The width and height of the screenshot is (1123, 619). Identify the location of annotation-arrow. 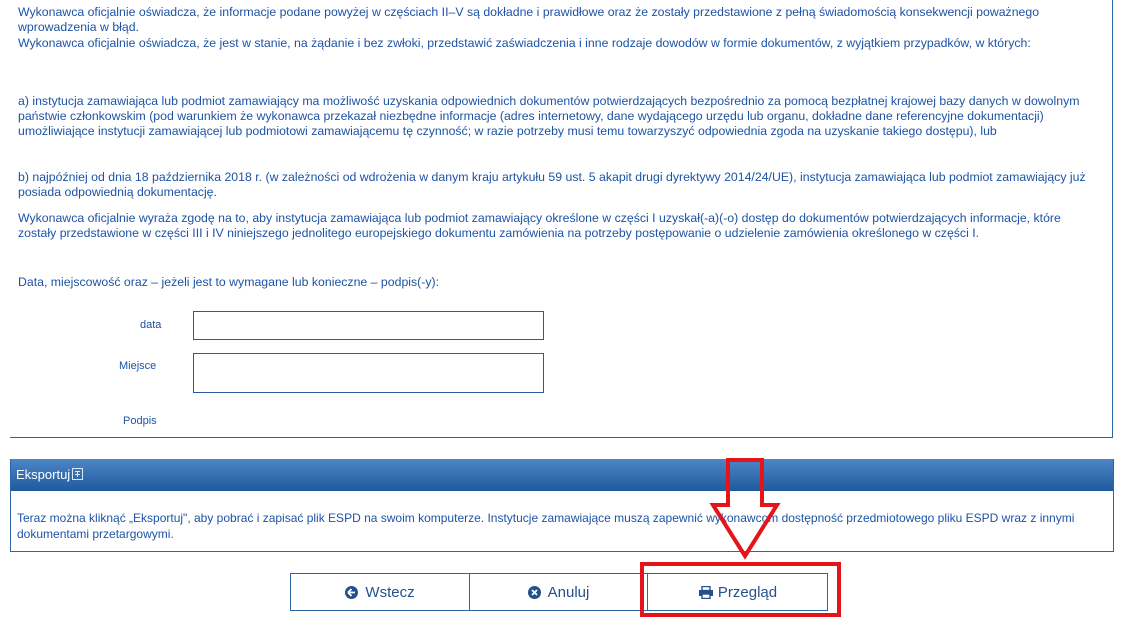
(745, 509).